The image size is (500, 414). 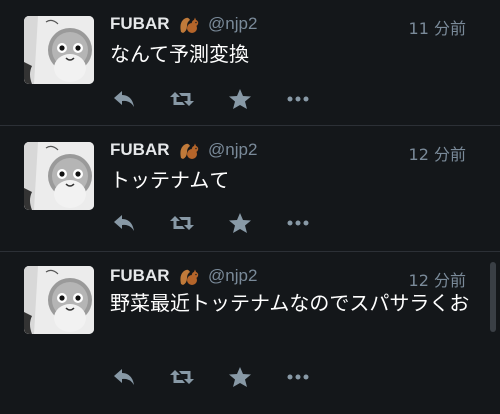 I want to click on timestamp: 11 分前, so click(x=437, y=27).